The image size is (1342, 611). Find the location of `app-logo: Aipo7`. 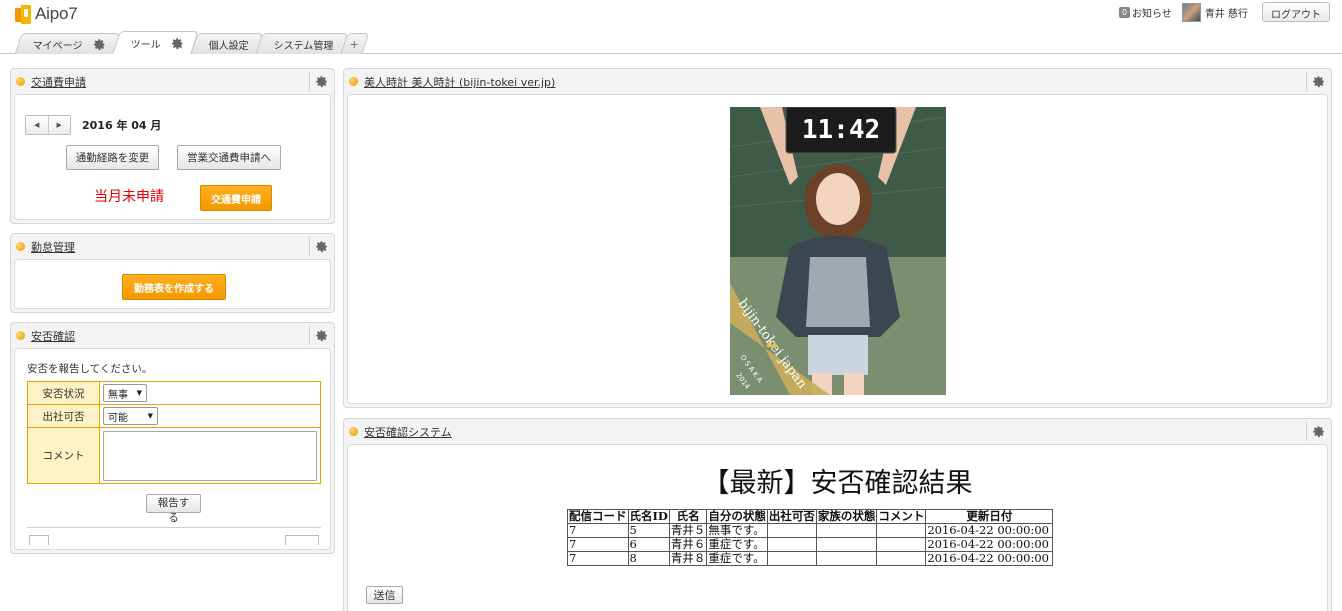

app-logo: Aipo7 is located at coordinates (46, 14).